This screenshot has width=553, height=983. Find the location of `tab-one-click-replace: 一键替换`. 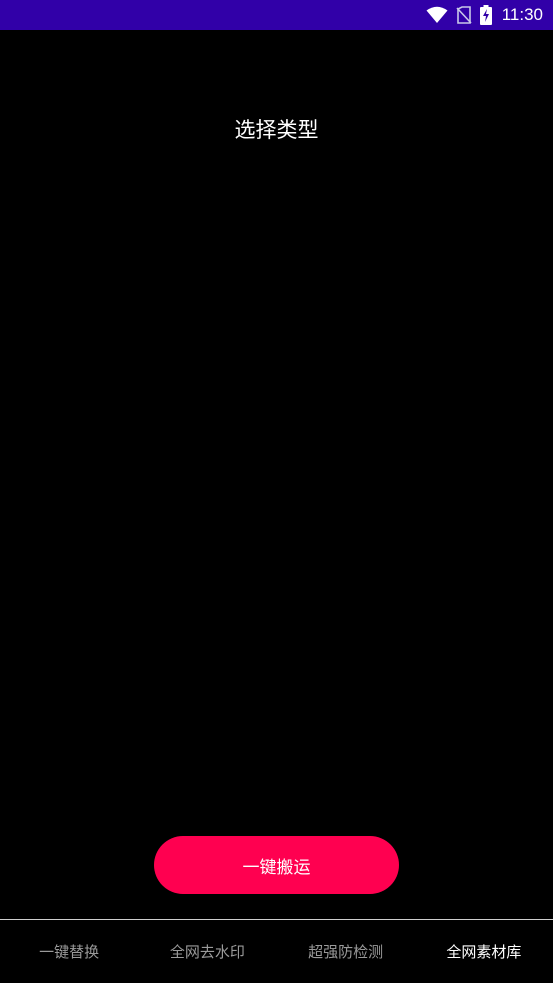

tab-one-click-replace: 一键替换 is located at coordinates (69, 951).